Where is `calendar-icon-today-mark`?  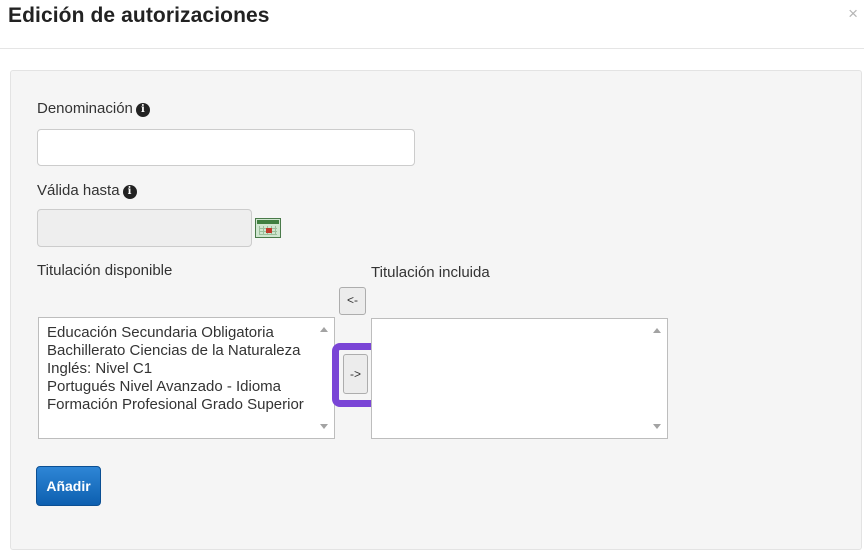 calendar-icon-today-mark is located at coordinates (269, 230).